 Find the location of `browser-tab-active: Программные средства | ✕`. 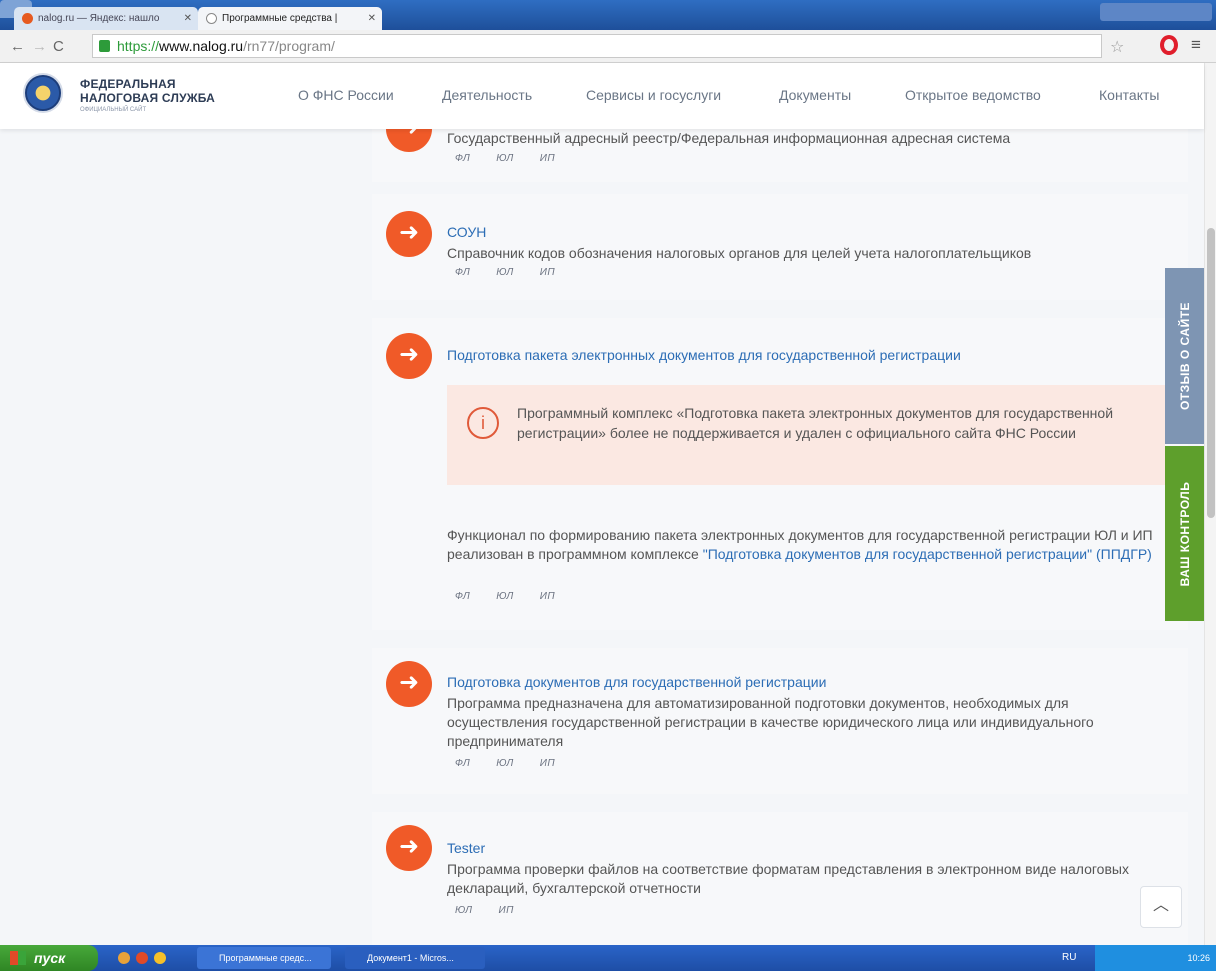

browser-tab-active: Программные средства | ✕ is located at coordinates (290, 18).